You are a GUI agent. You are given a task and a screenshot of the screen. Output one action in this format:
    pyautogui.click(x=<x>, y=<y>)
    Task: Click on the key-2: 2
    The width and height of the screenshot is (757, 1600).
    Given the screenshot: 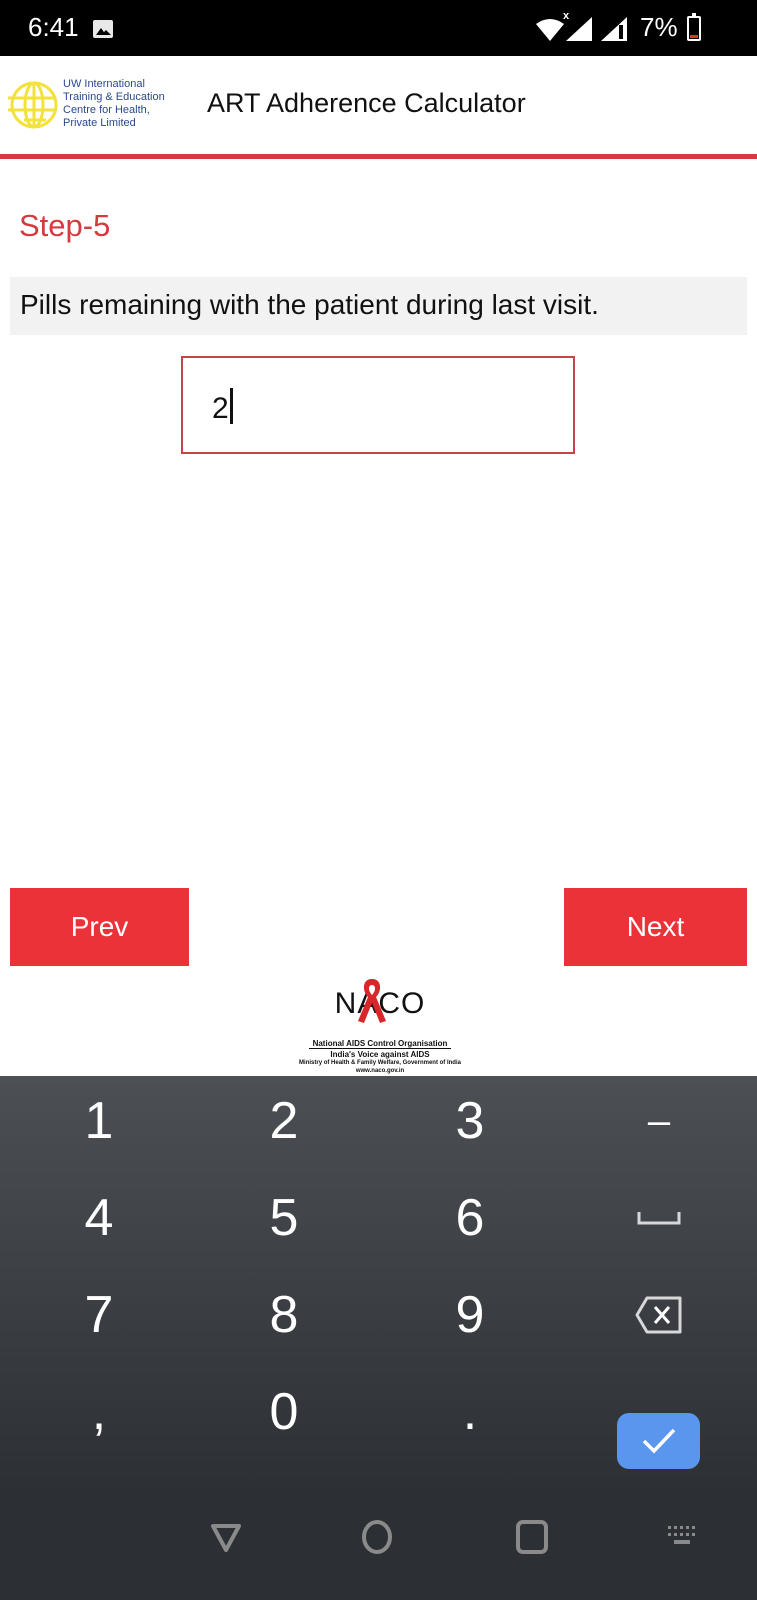 What is the action you would take?
    pyautogui.click(x=284, y=1121)
    